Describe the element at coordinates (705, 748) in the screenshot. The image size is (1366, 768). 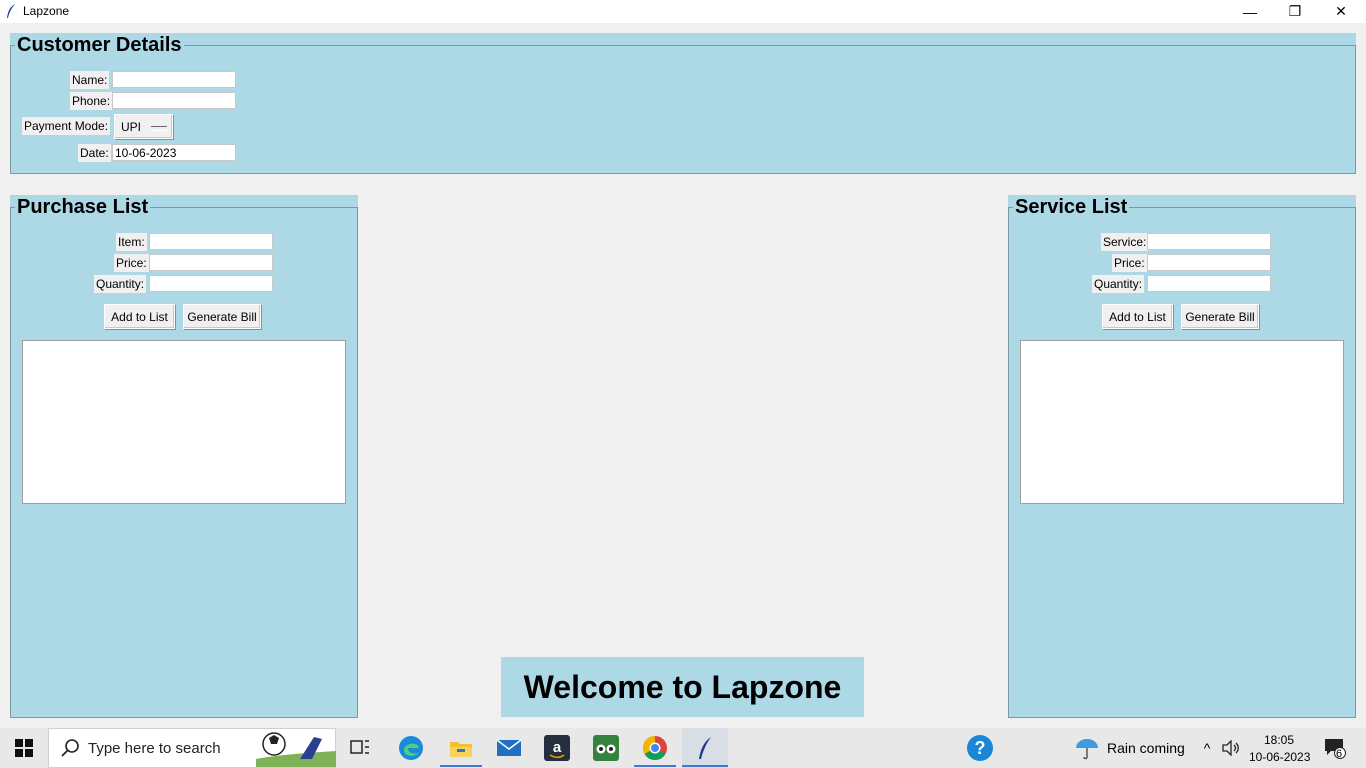
I see `python-feather-icon` at that location.